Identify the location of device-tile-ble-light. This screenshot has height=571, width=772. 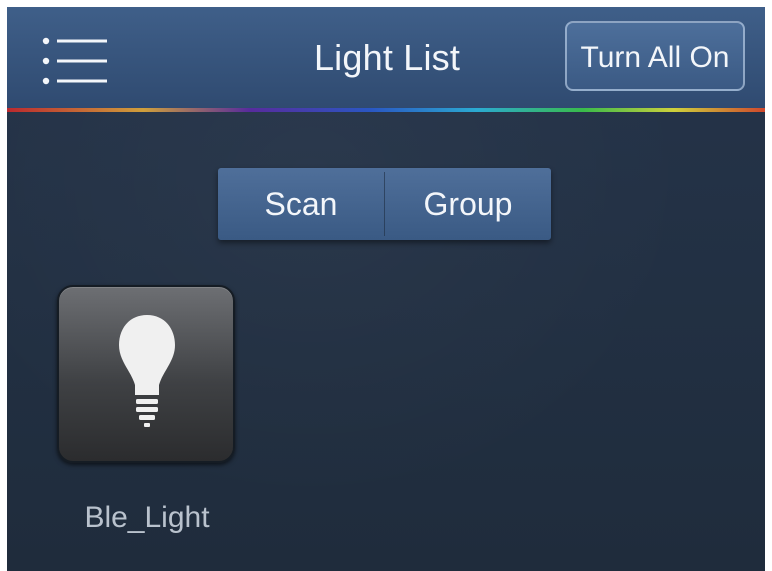
(146, 374).